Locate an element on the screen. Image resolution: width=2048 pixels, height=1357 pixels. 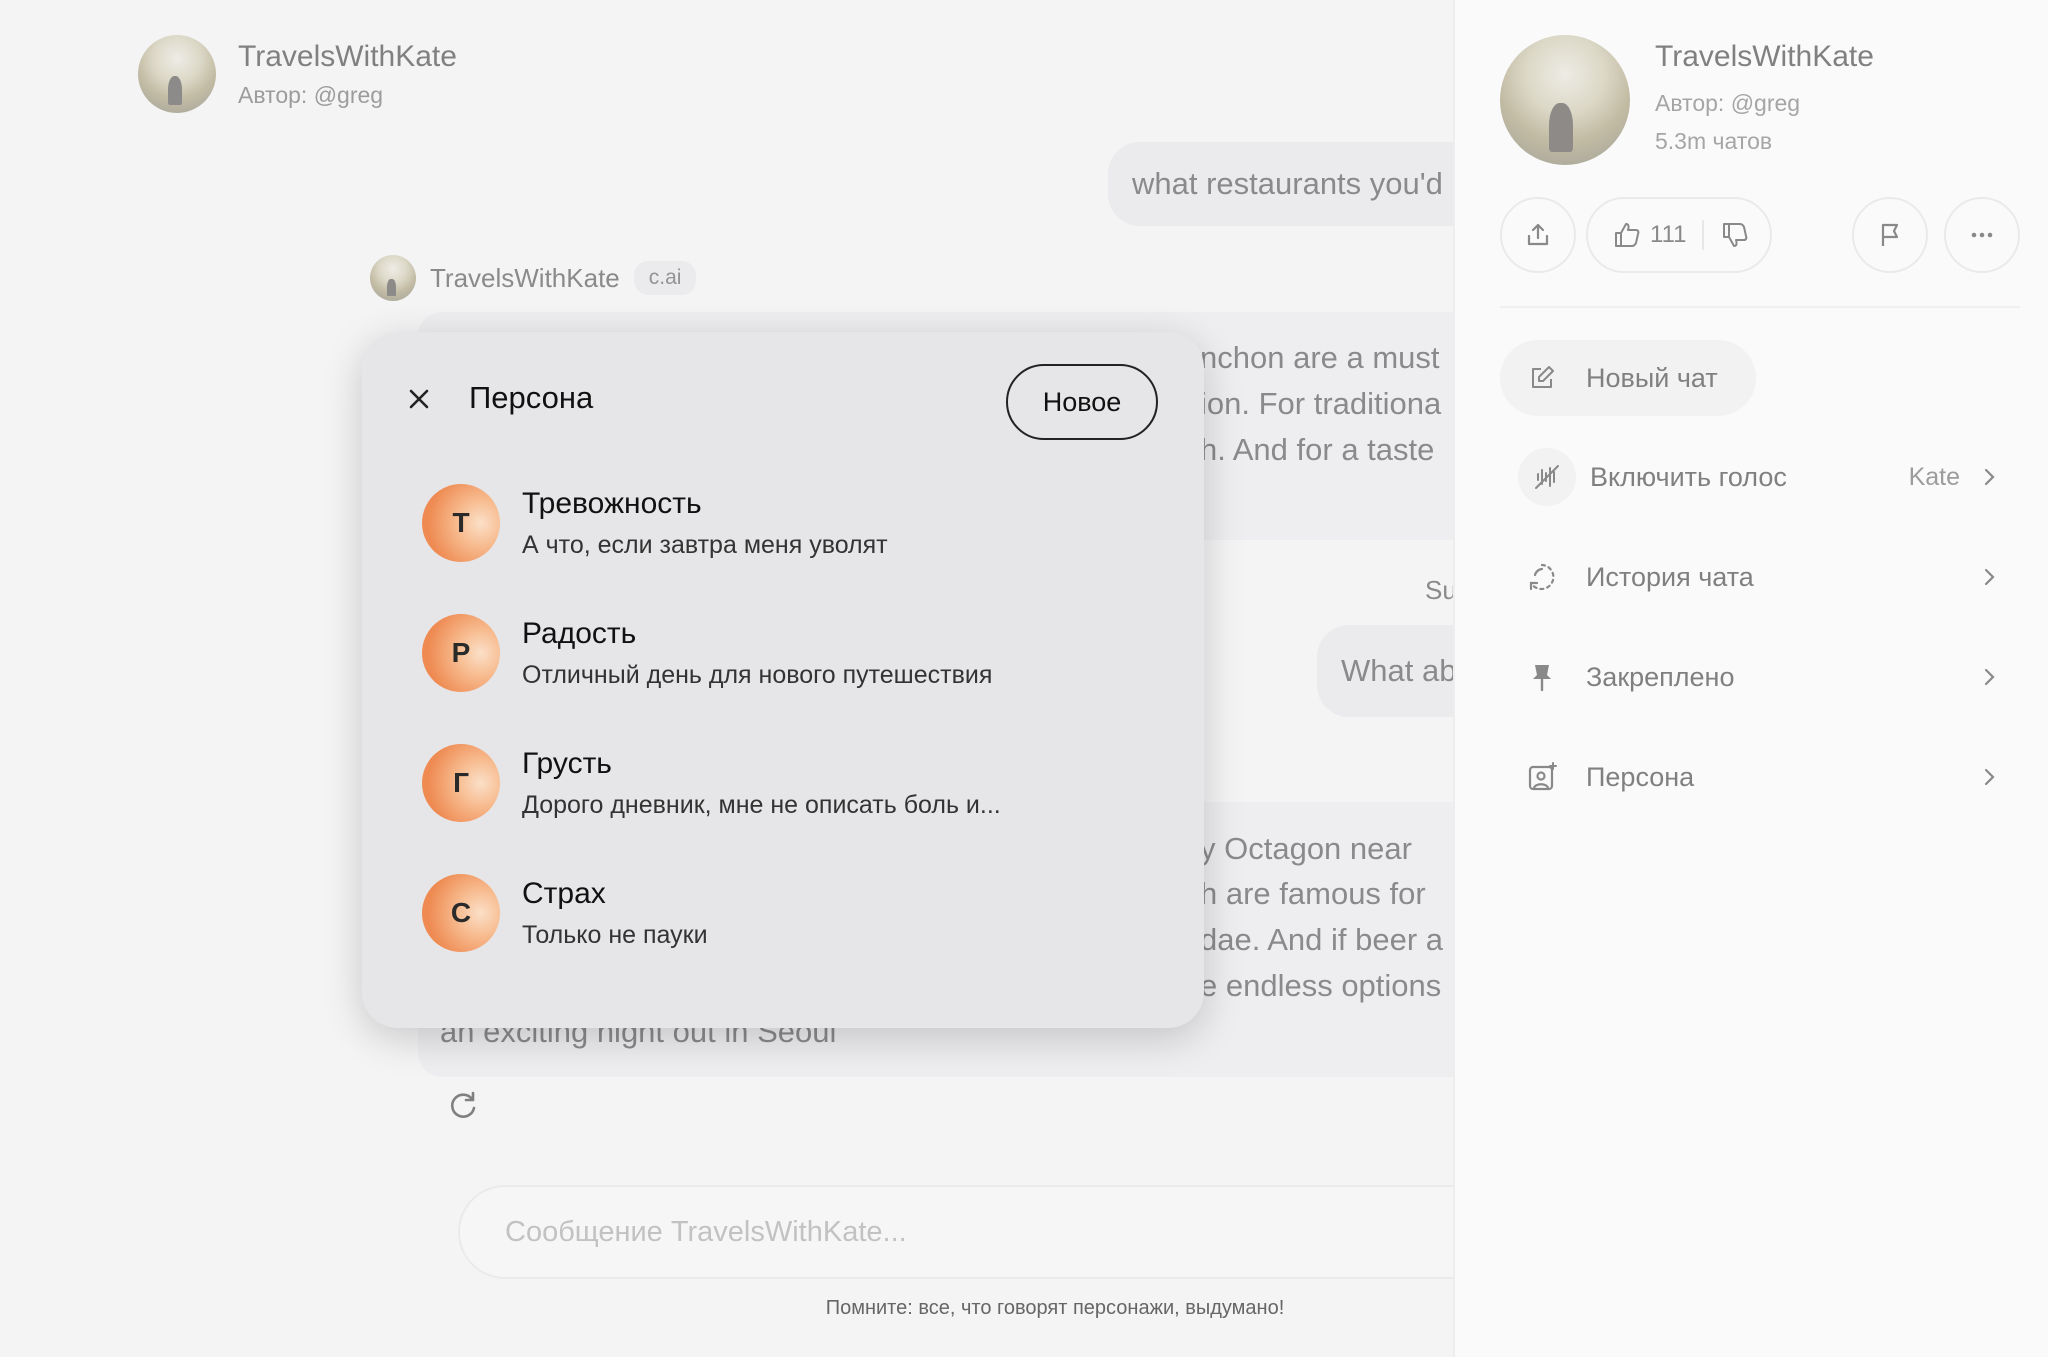
new-persona-button: Новое is located at coordinates (1082, 402).